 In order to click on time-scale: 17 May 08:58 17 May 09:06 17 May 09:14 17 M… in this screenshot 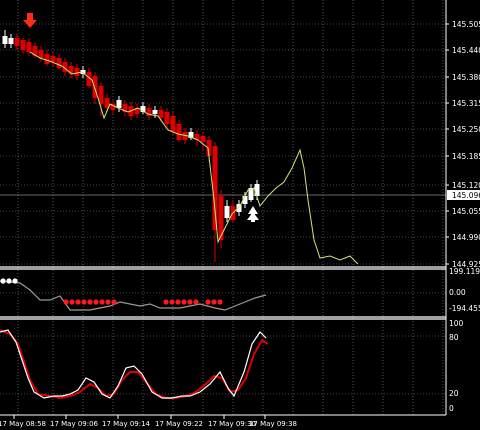, I will do `click(148, 421)`.